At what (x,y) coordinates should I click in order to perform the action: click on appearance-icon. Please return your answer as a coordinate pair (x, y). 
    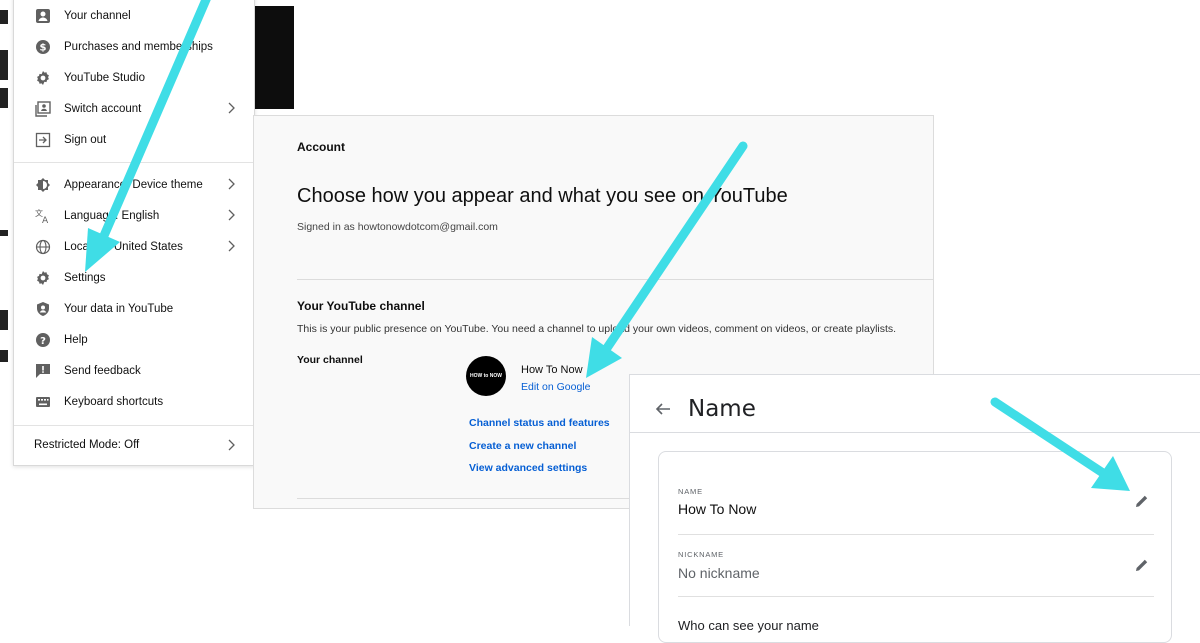
    Looking at the image, I should click on (43, 185).